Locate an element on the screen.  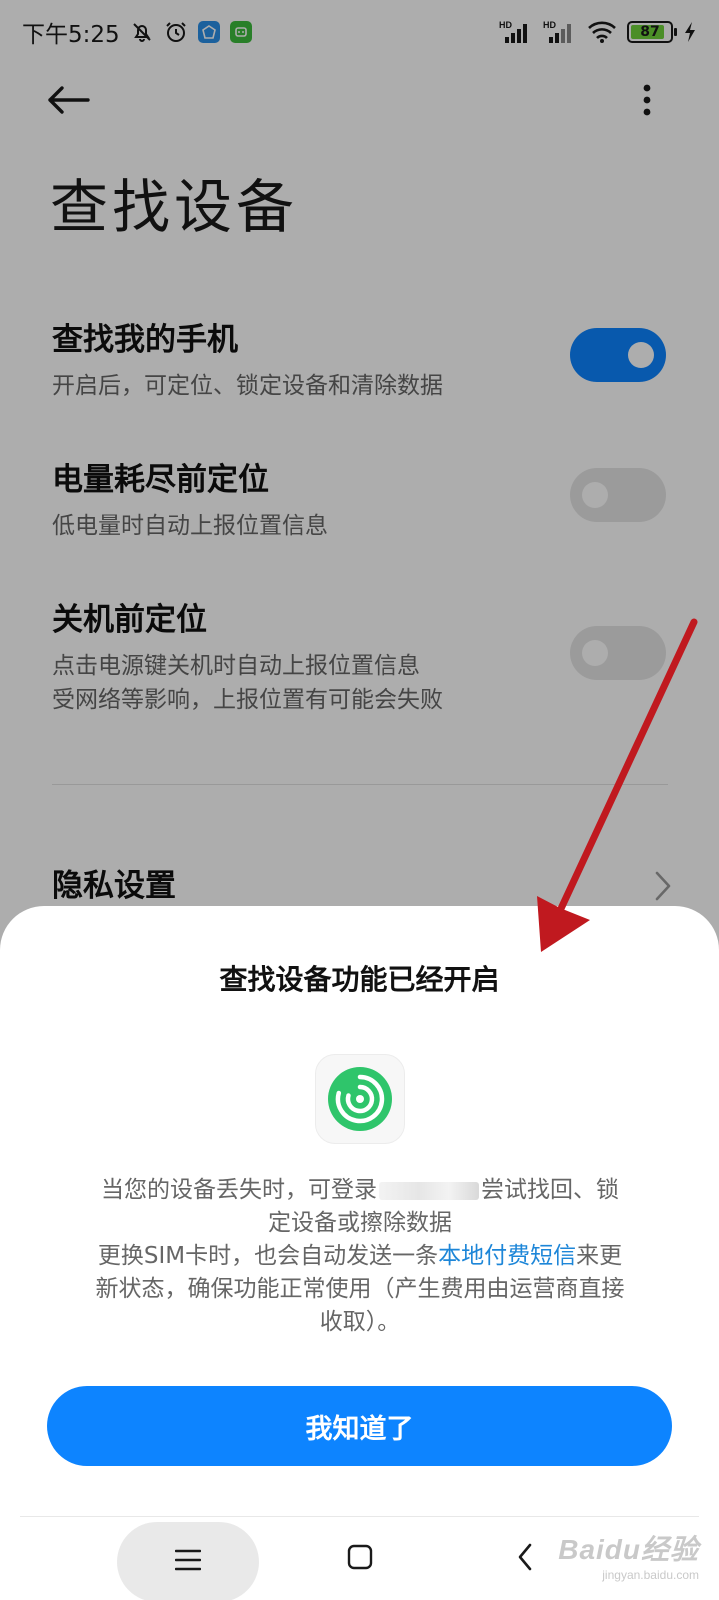
nav-divider is located at coordinates (359, 1516).